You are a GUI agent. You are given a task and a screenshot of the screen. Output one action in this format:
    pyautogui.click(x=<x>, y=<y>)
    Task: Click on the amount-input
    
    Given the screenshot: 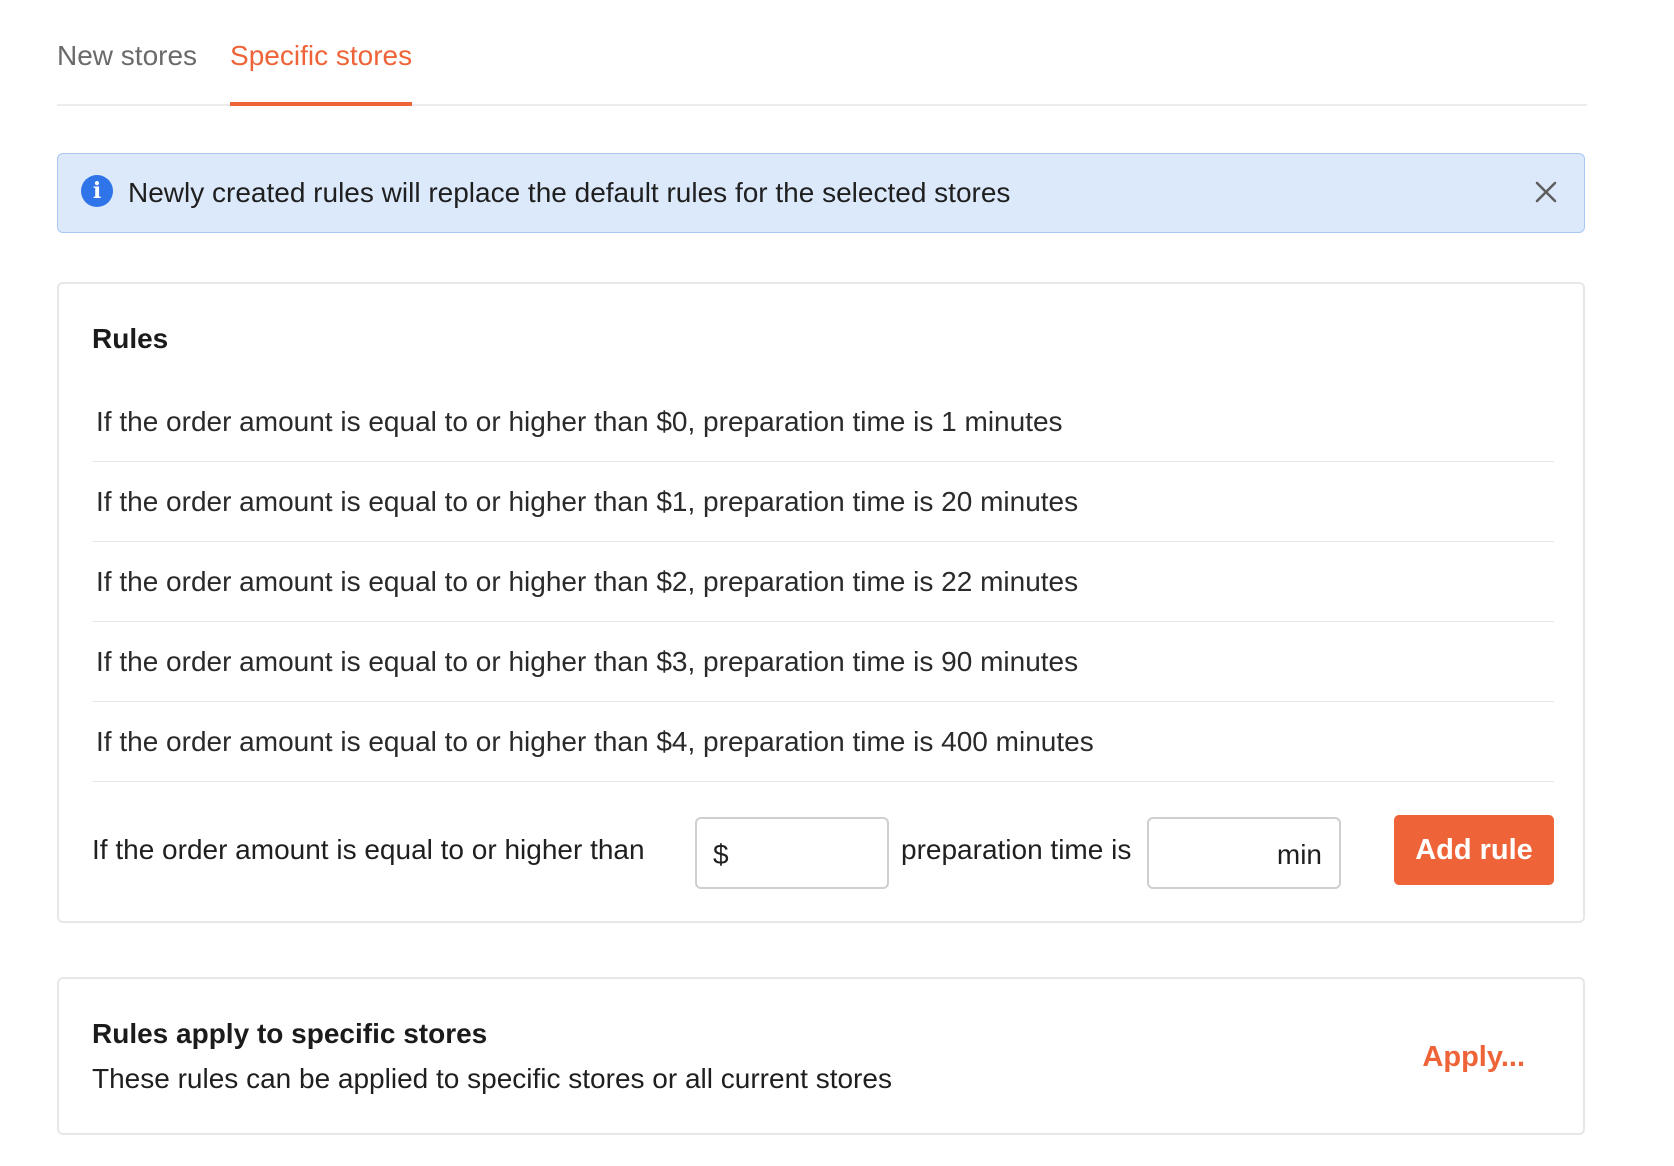 What is the action you would take?
    pyautogui.click(x=805, y=853)
    